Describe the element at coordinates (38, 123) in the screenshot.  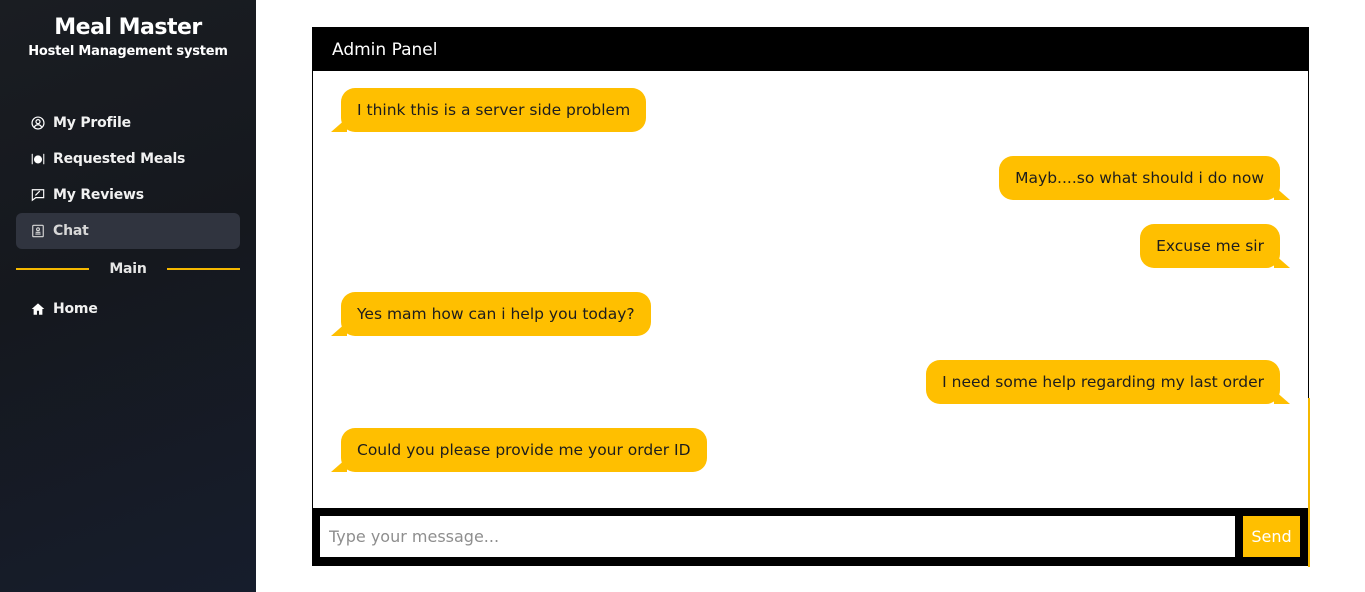
I see `user-circle-icon` at that location.